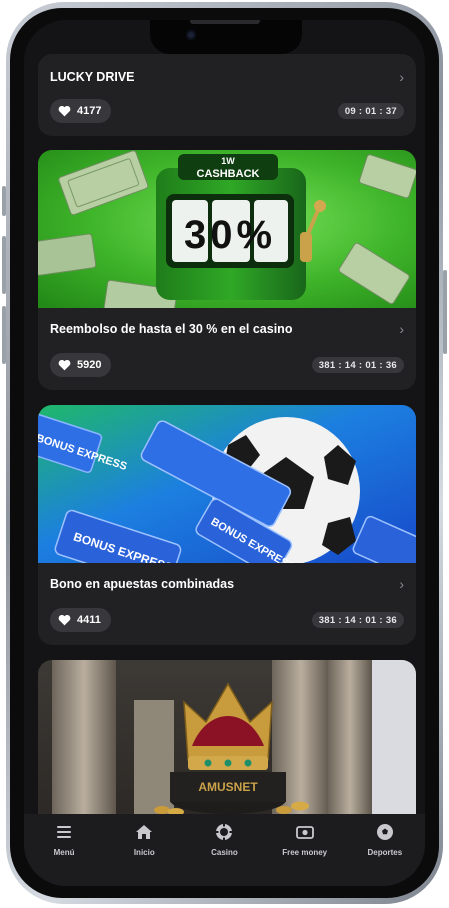 This screenshot has width=449, height=908. I want to click on cashback-label: CASHBACK, so click(228, 174).